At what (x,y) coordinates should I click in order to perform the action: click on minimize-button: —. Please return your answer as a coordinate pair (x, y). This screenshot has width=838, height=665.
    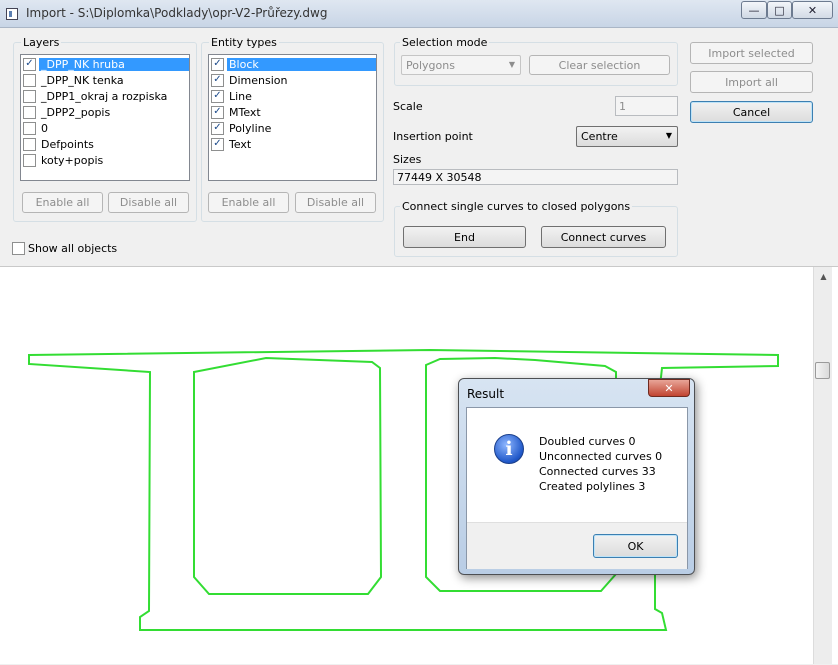
    Looking at the image, I should click on (754, 10).